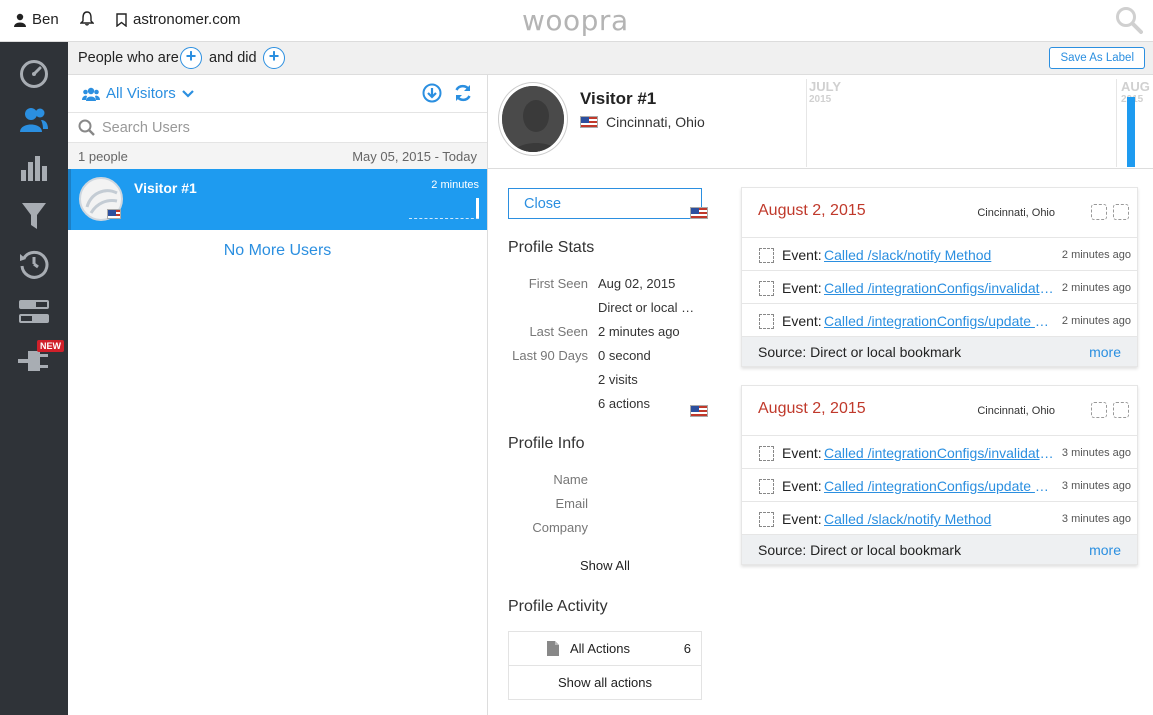 This screenshot has height=715, width=1153. I want to click on all-actions-row: All Actions 6, so click(605, 649).